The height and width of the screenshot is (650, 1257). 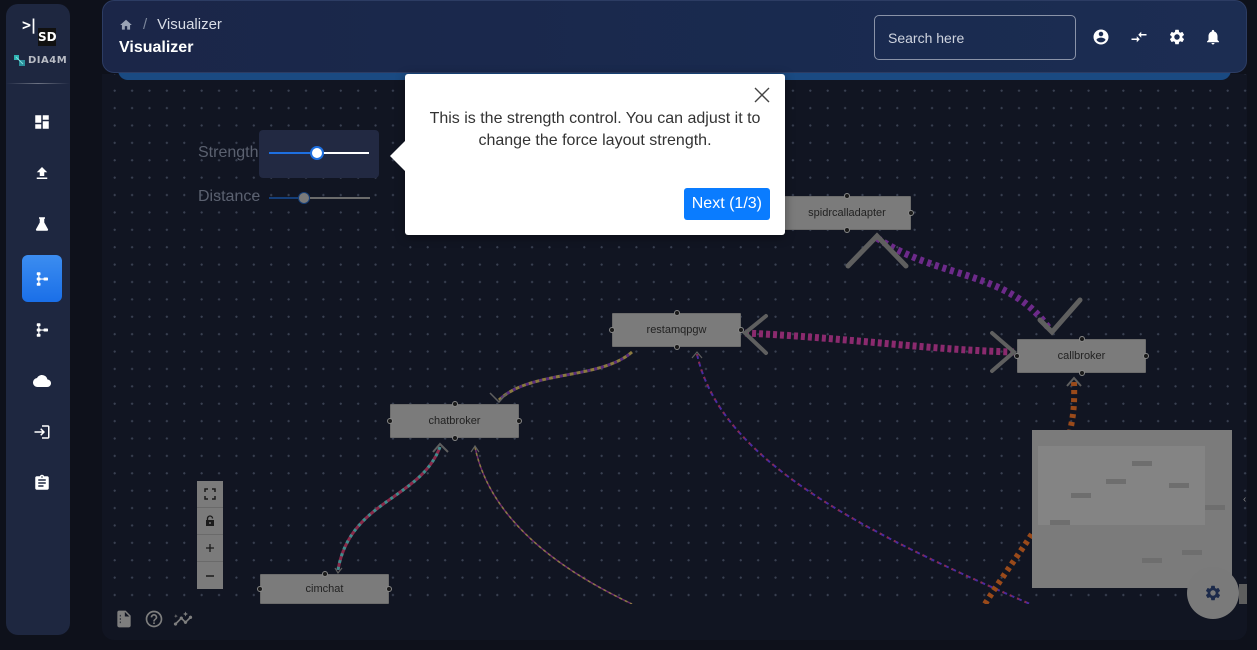 I want to click on header: / Visualizer Visualizer, so click(x=674, y=36).